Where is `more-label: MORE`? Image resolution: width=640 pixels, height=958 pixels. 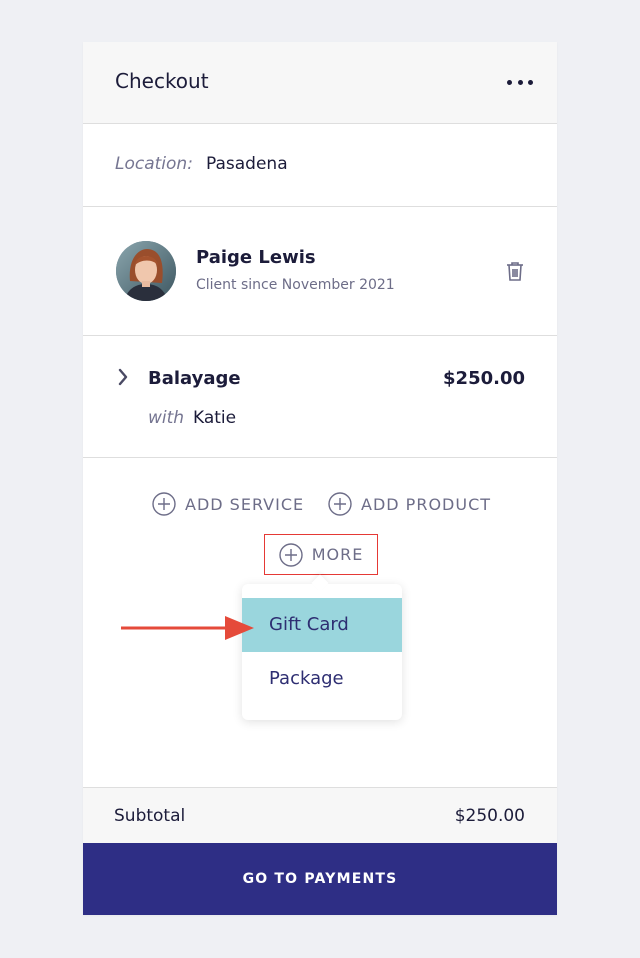
more-label: MORE is located at coordinates (337, 554).